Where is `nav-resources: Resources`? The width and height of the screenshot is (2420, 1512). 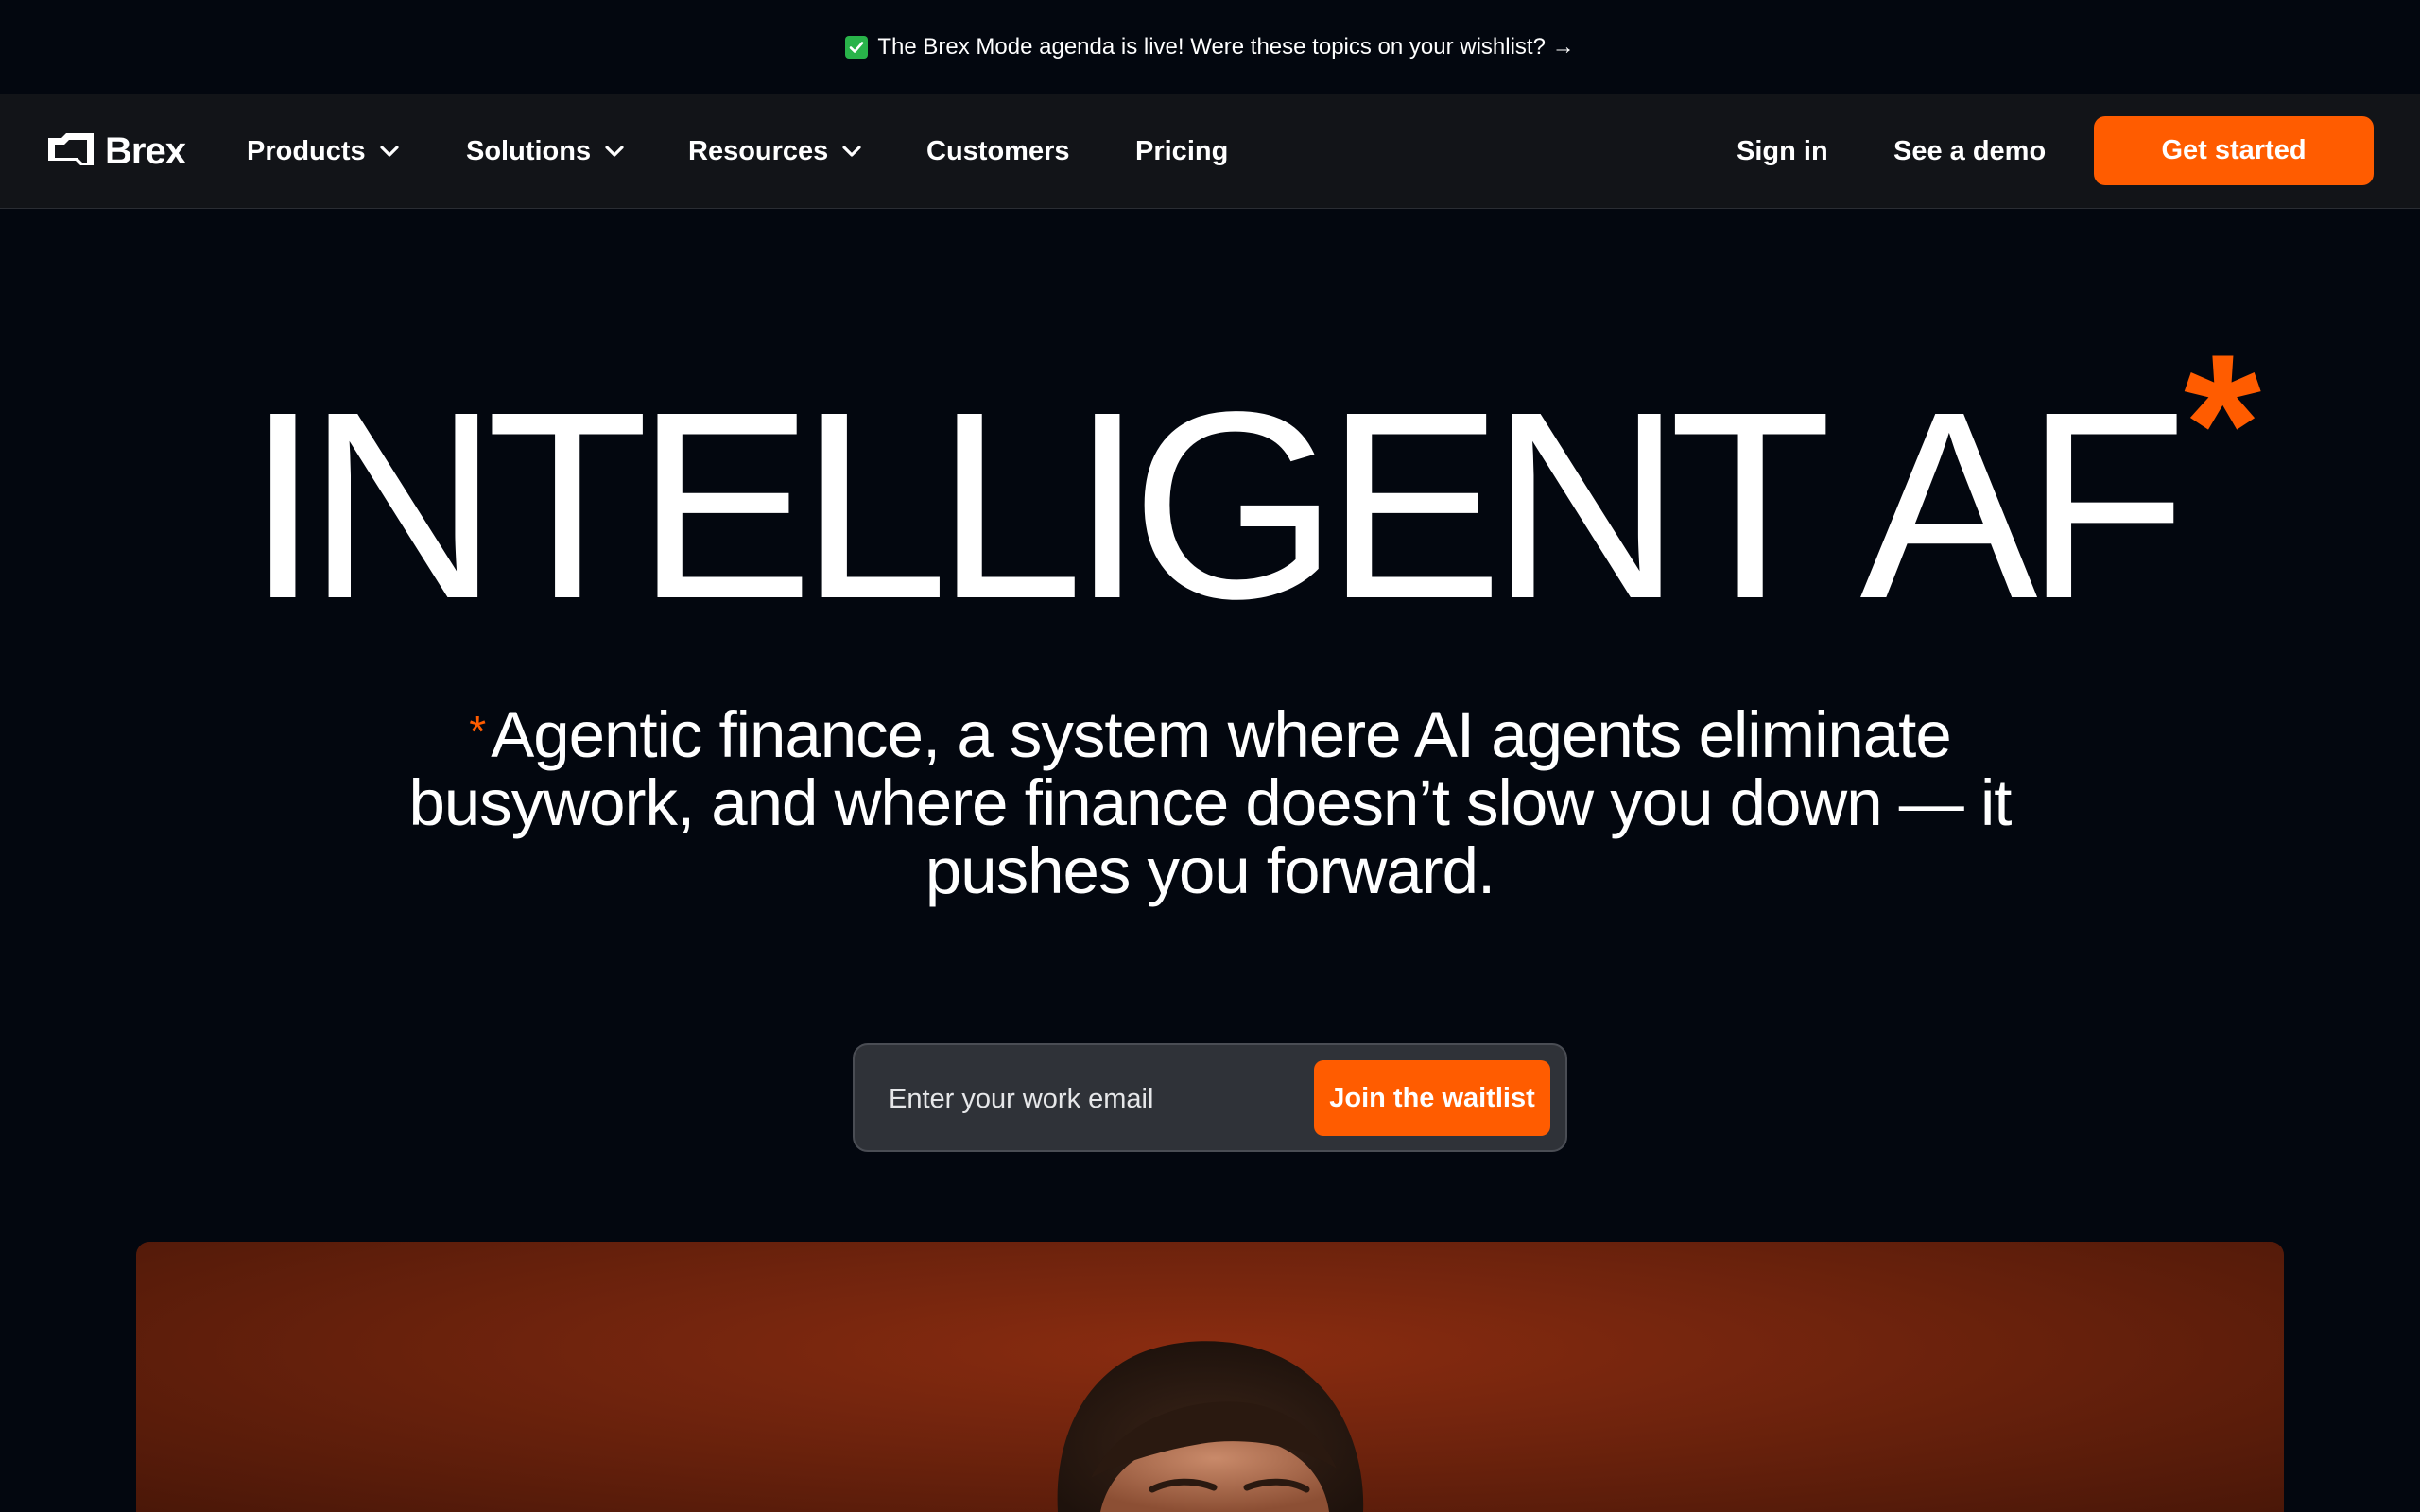 nav-resources: Resources is located at coordinates (775, 151).